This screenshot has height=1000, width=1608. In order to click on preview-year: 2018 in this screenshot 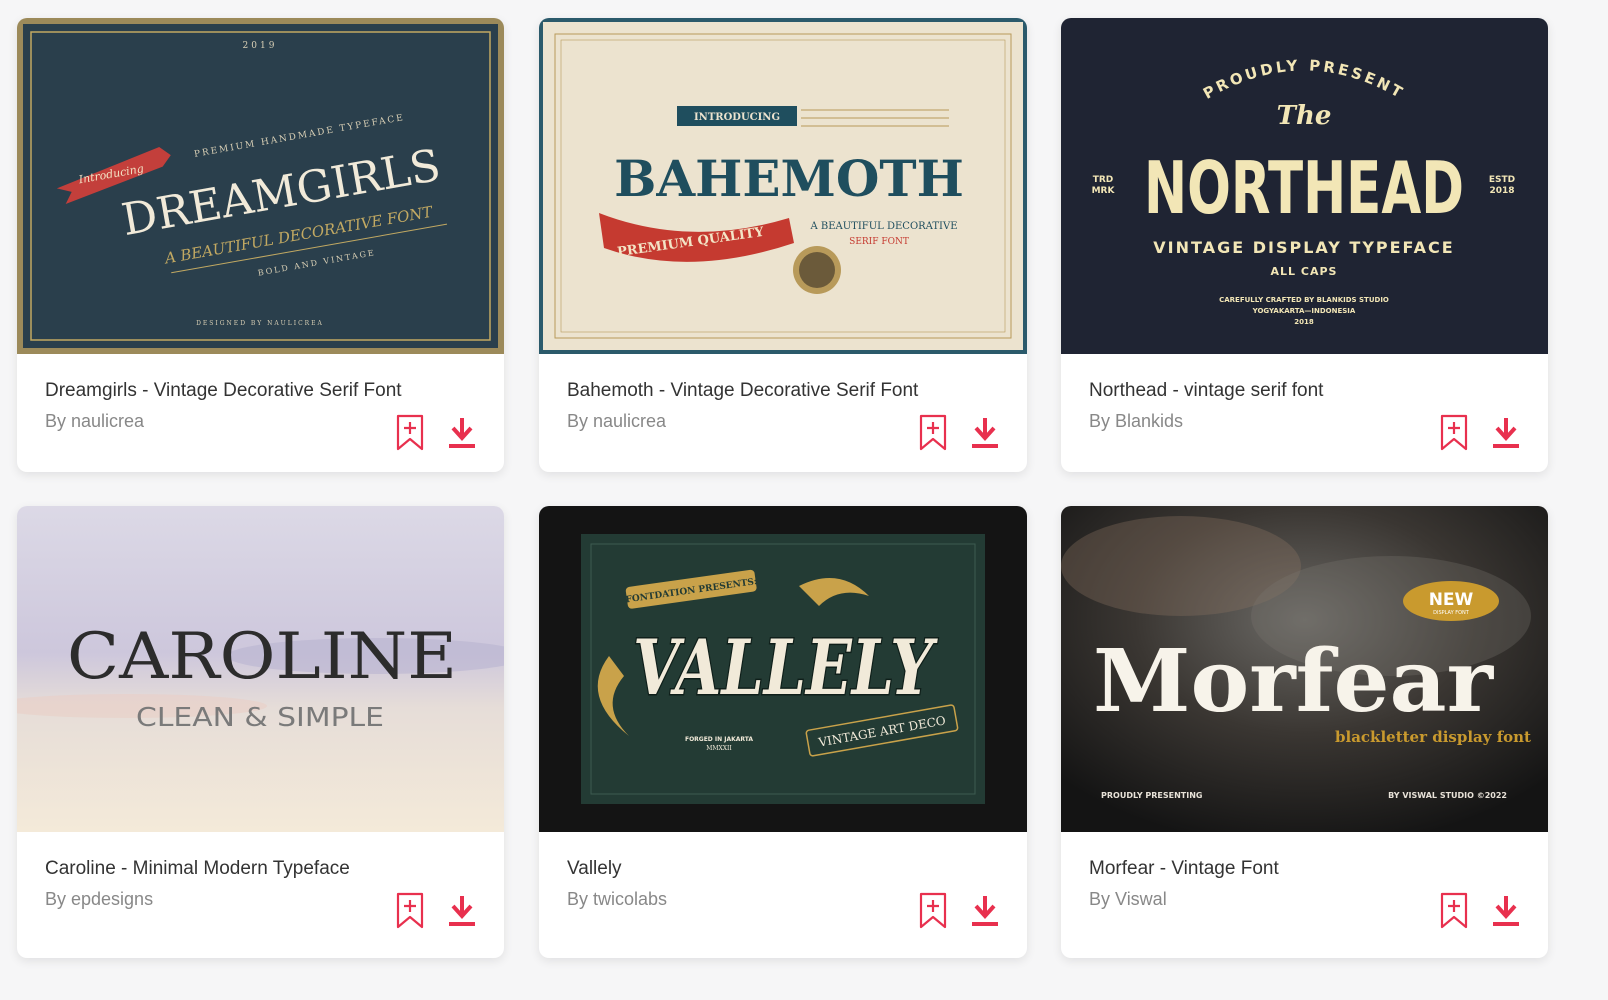, I will do `click(1304, 322)`.